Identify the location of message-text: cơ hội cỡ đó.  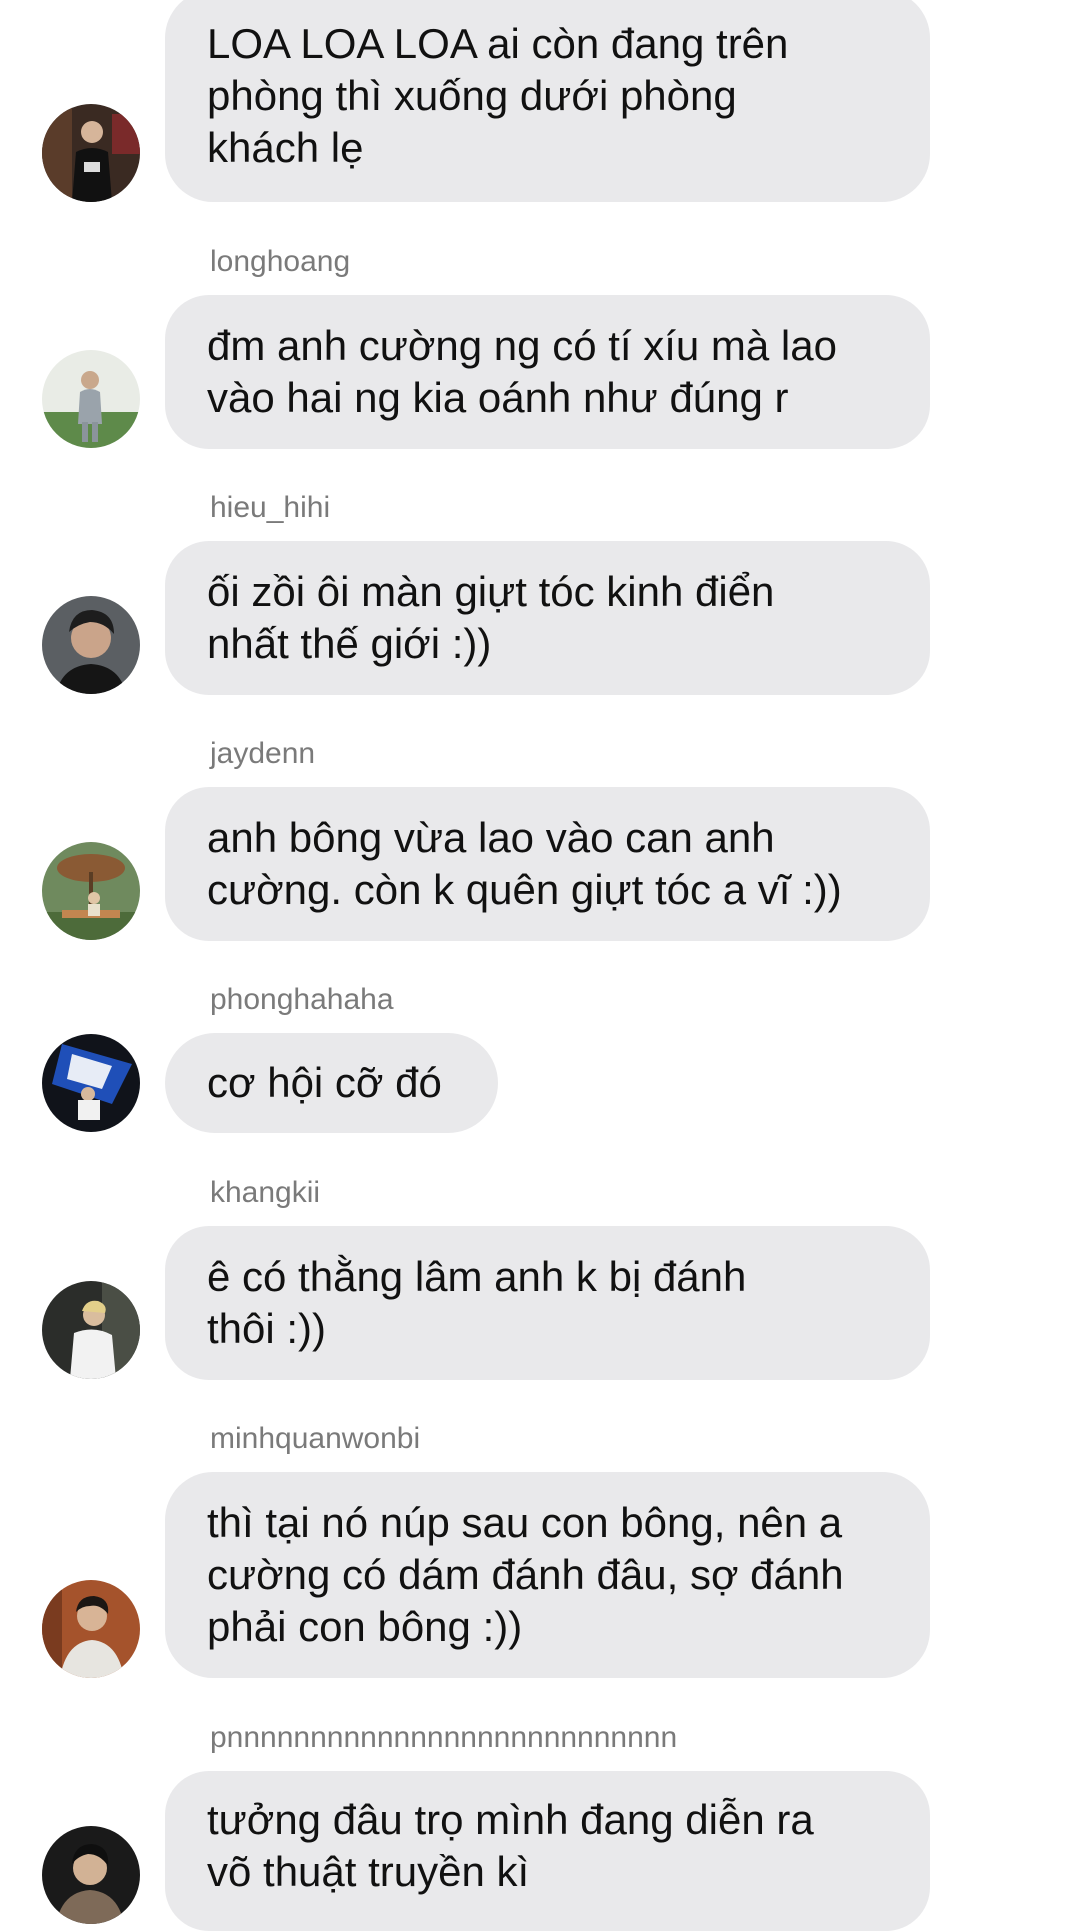
(324, 1082).